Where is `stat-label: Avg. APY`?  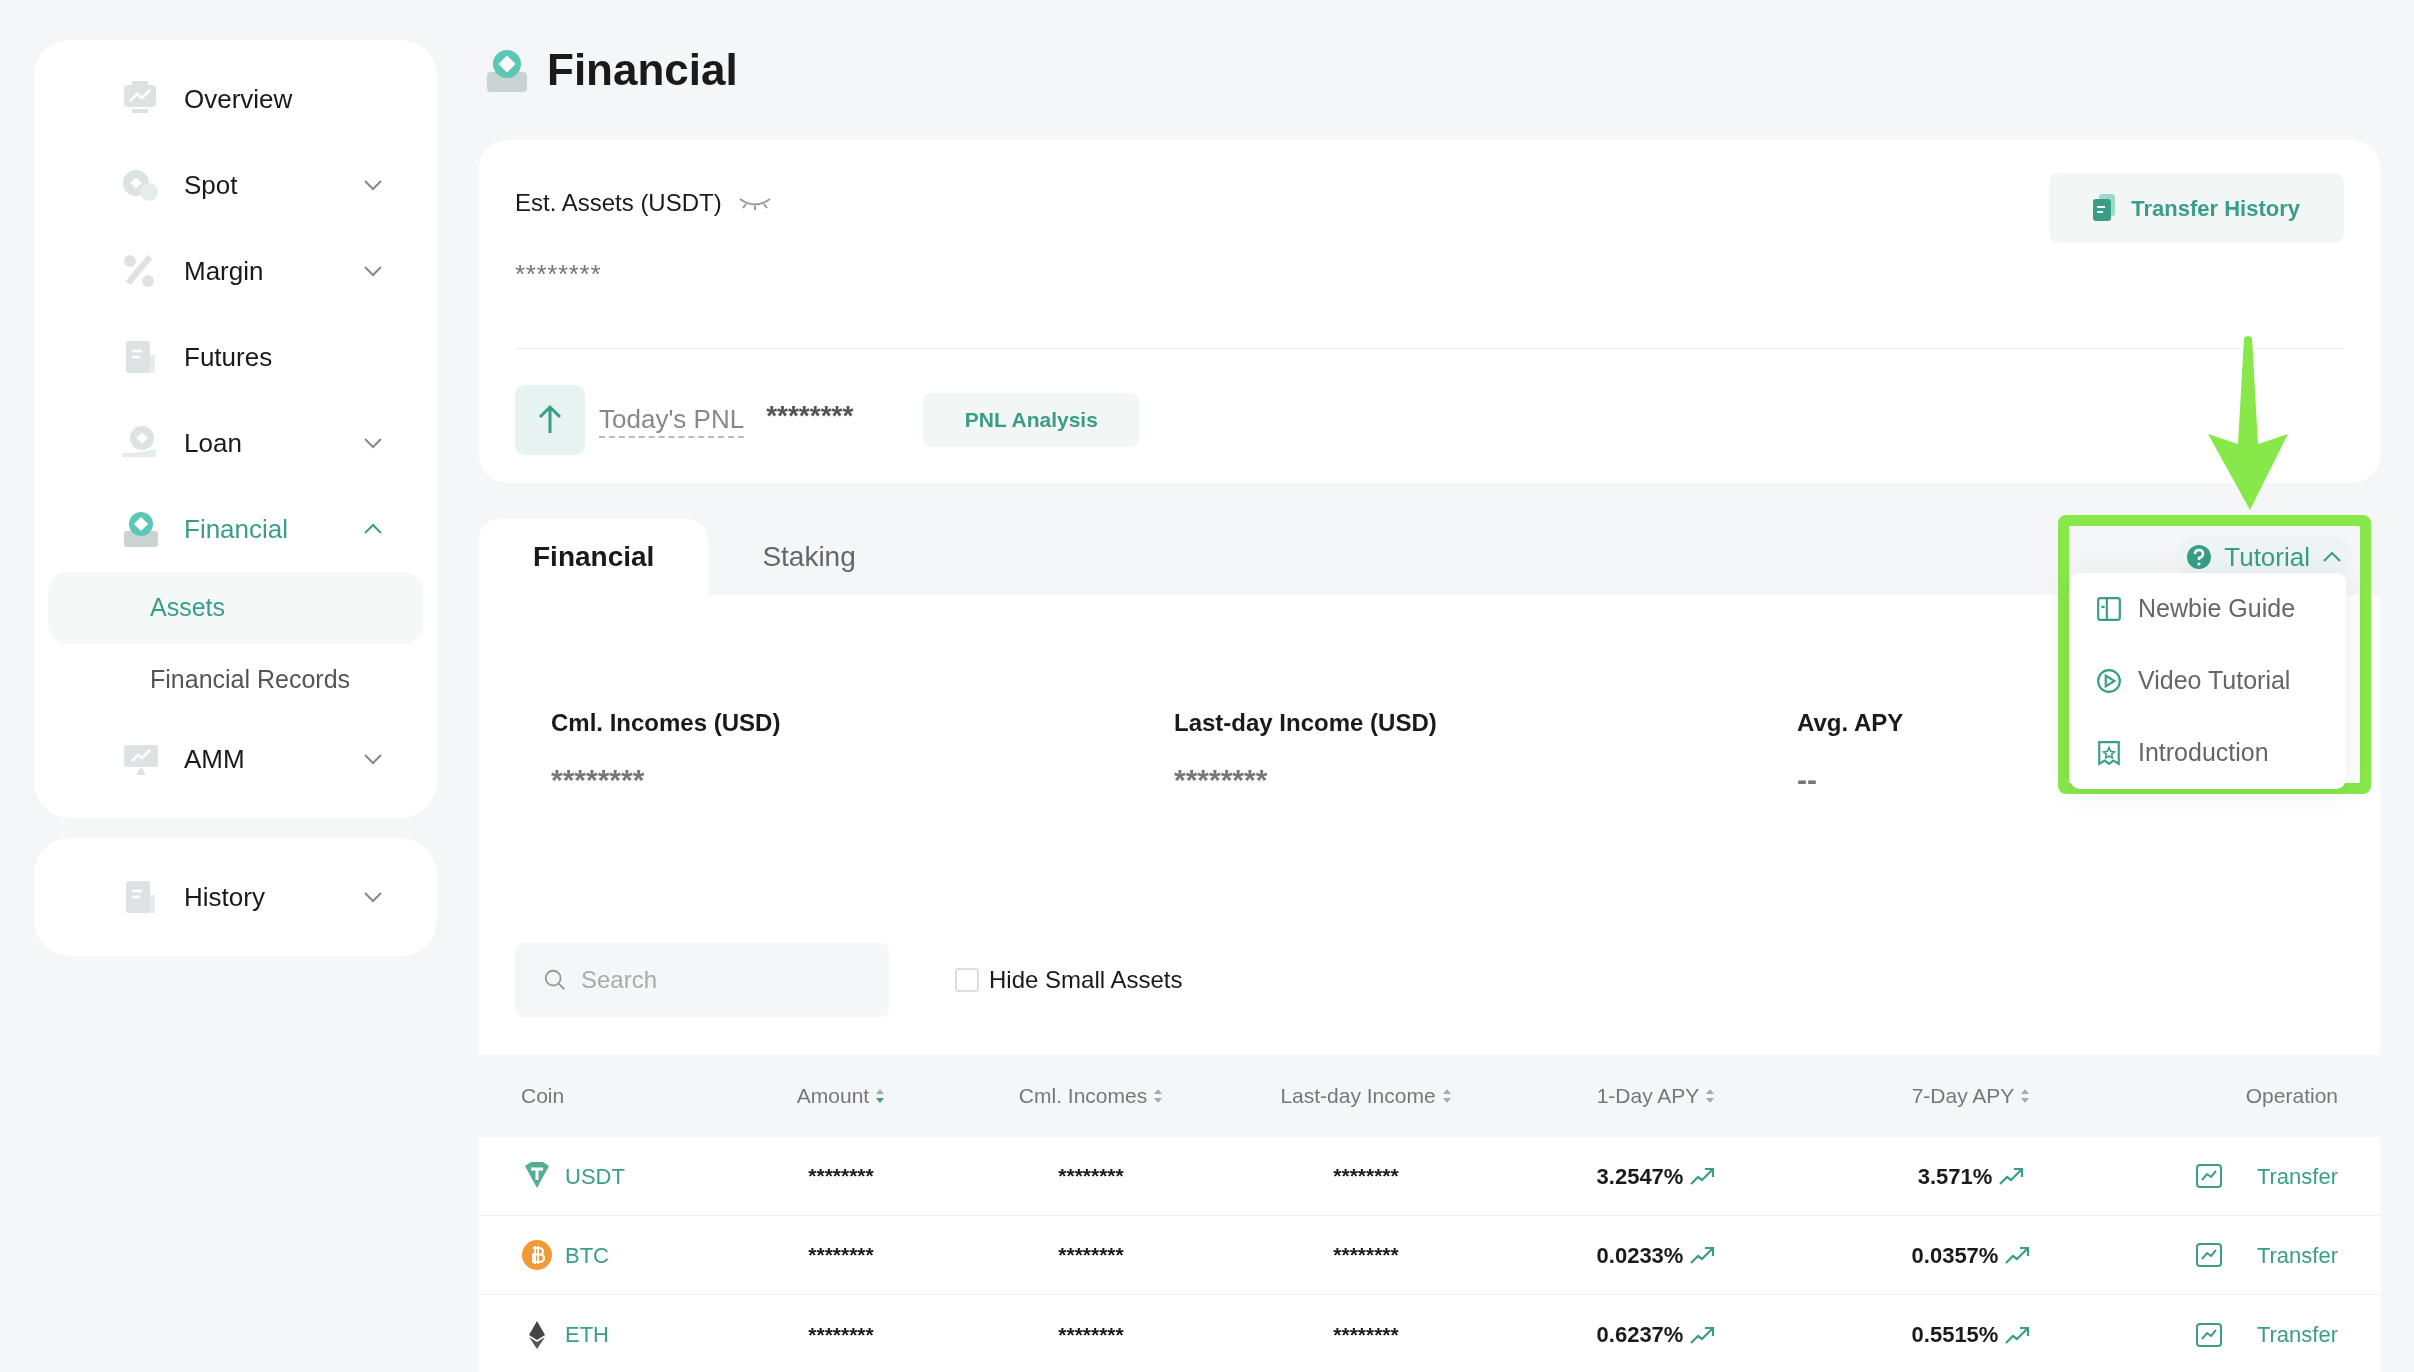
stat-label: Avg. APY is located at coordinates (1850, 723).